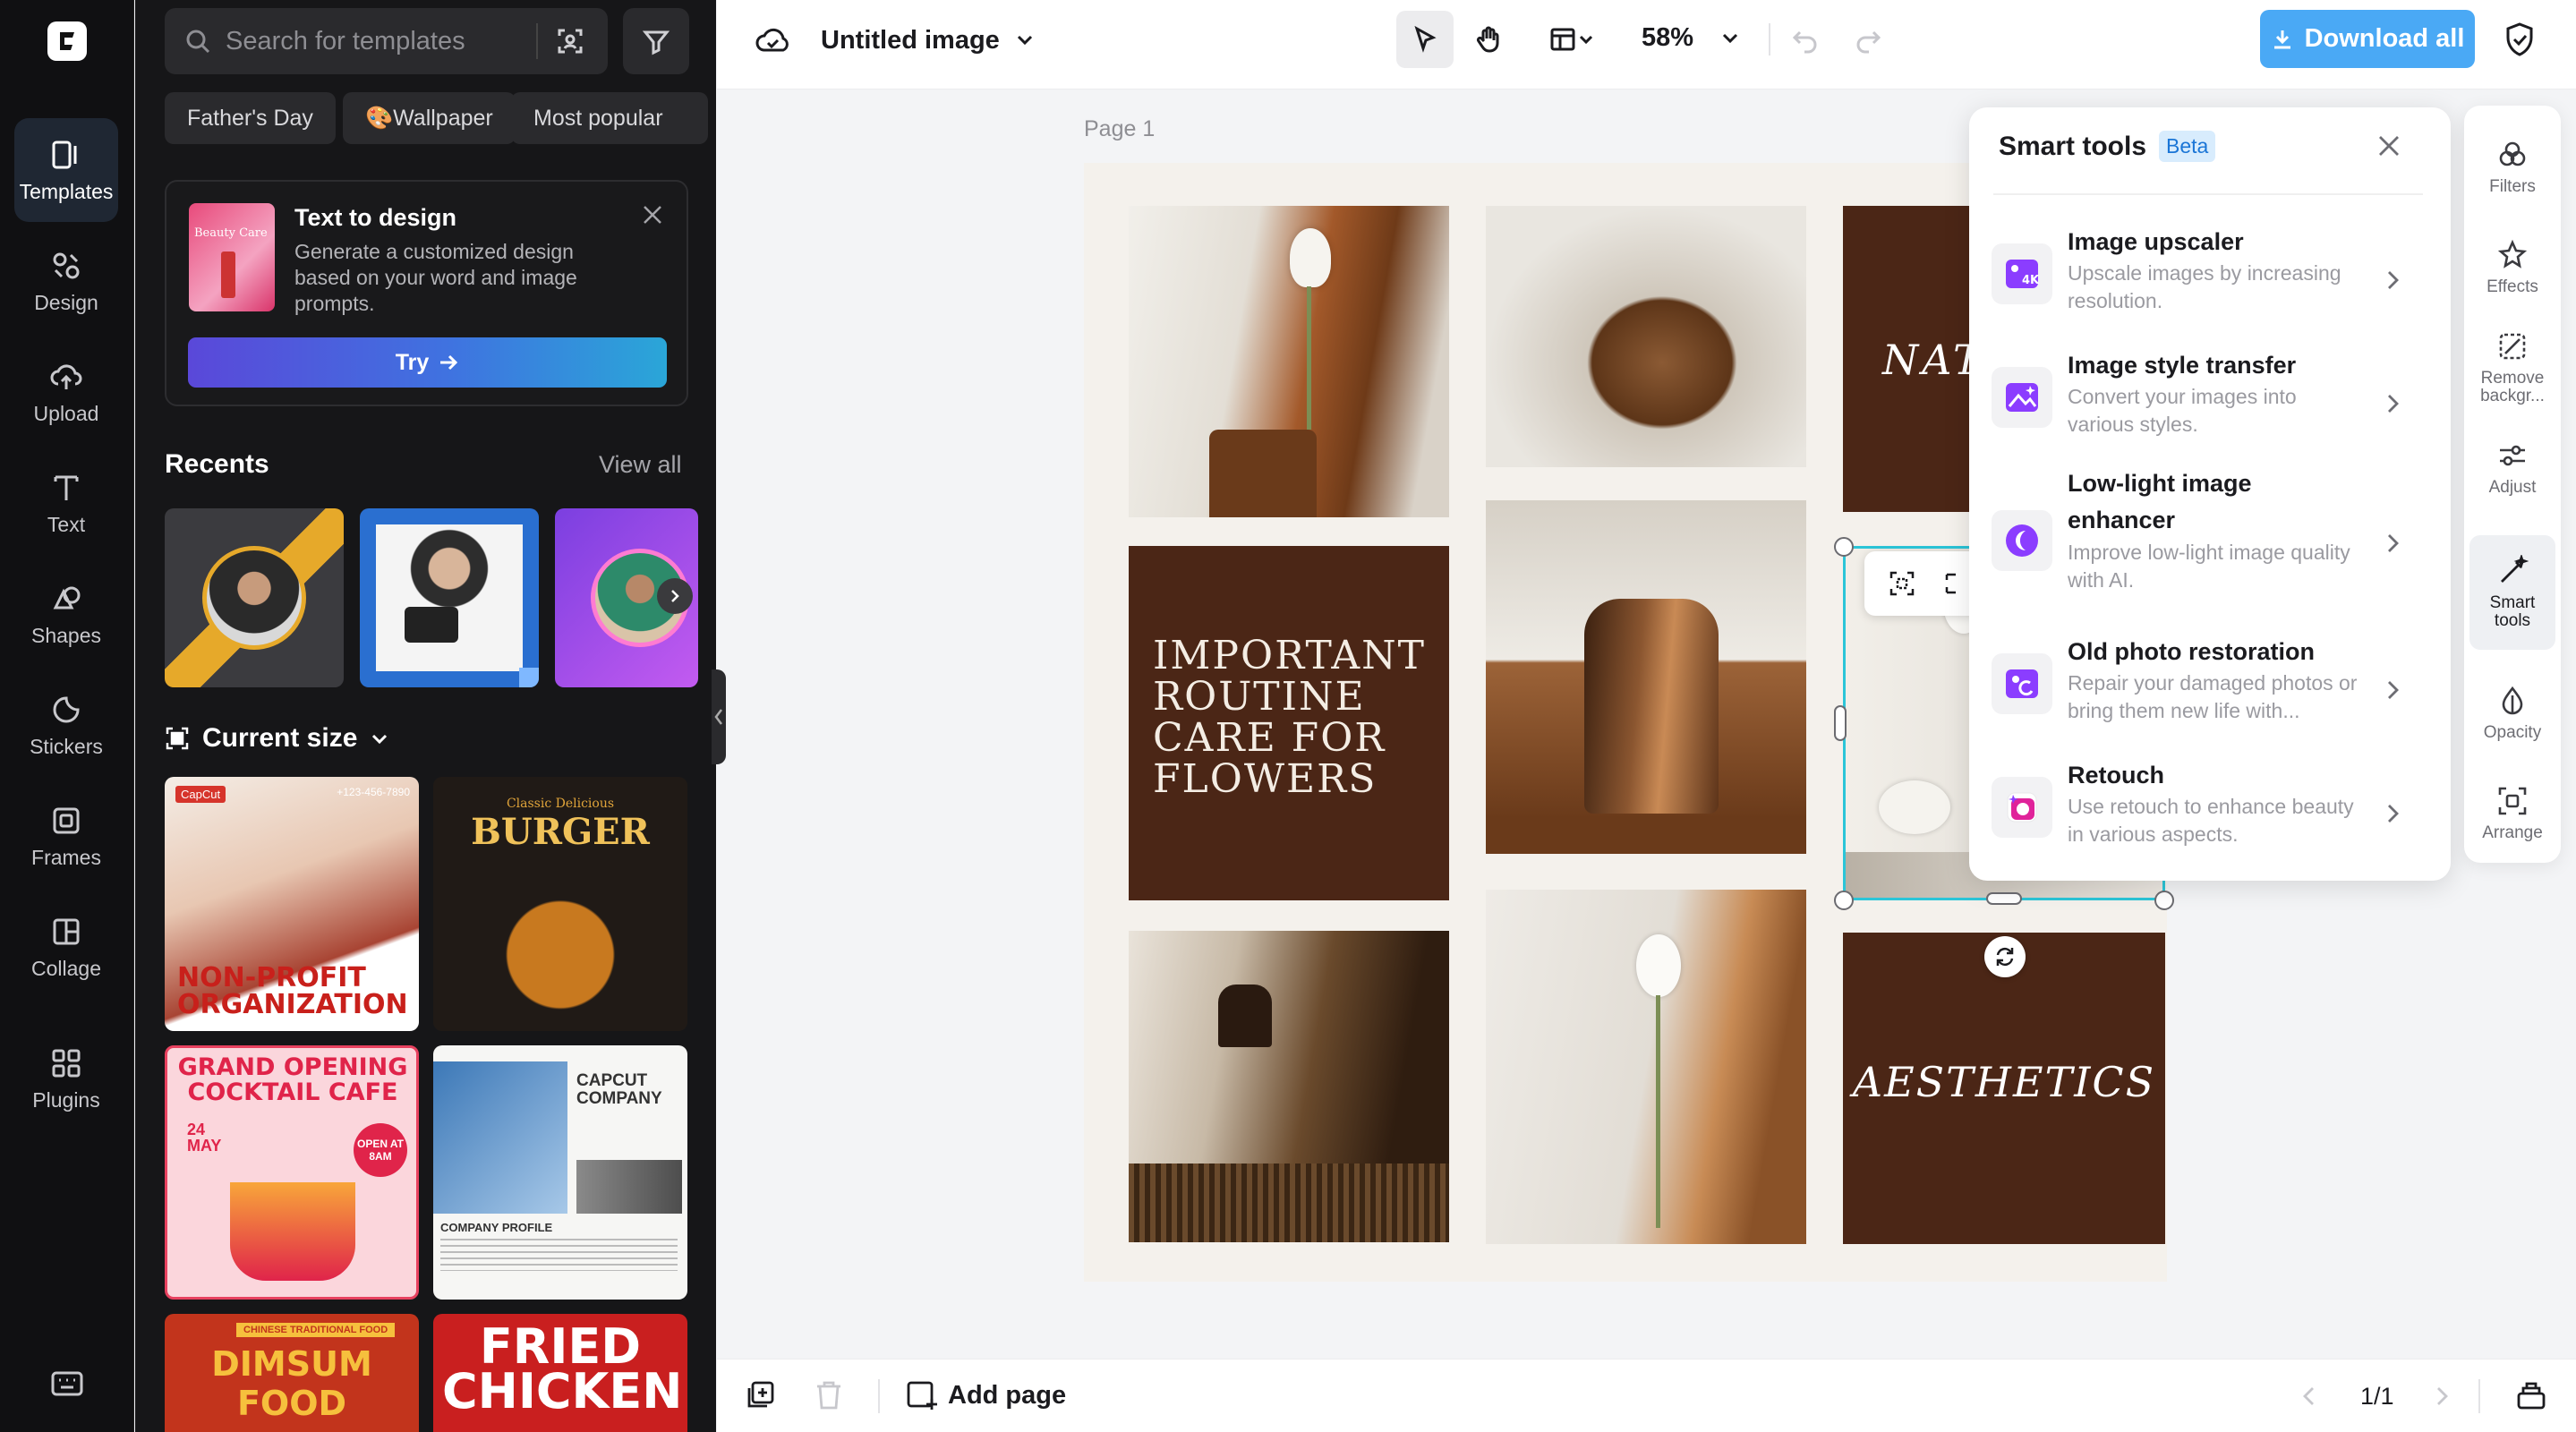 Image resolution: width=2576 pixels, height=1432 pixels. I want to click on sidebar-item-collage: Collage, so click(66, 947).